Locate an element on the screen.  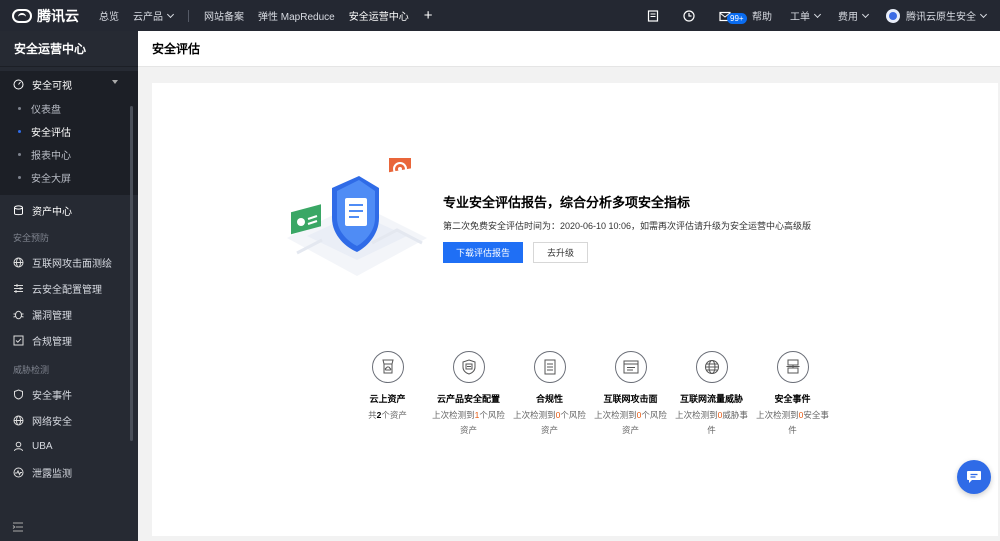
feature-desc: 共2个资产 is located at coordinates (388, 415).